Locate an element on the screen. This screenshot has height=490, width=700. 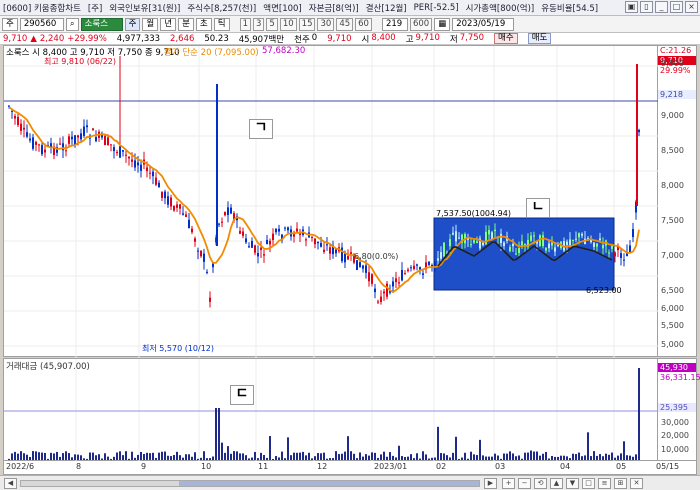
count-input: 219 is located at coordinates (394, 24).